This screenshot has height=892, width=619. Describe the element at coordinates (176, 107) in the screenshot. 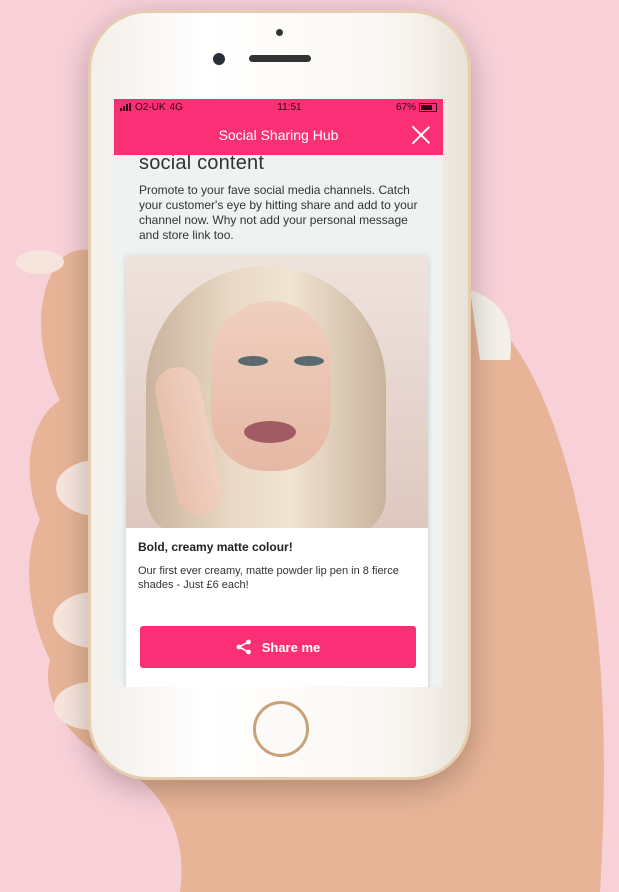

I see `network-label: 4G` at that location.